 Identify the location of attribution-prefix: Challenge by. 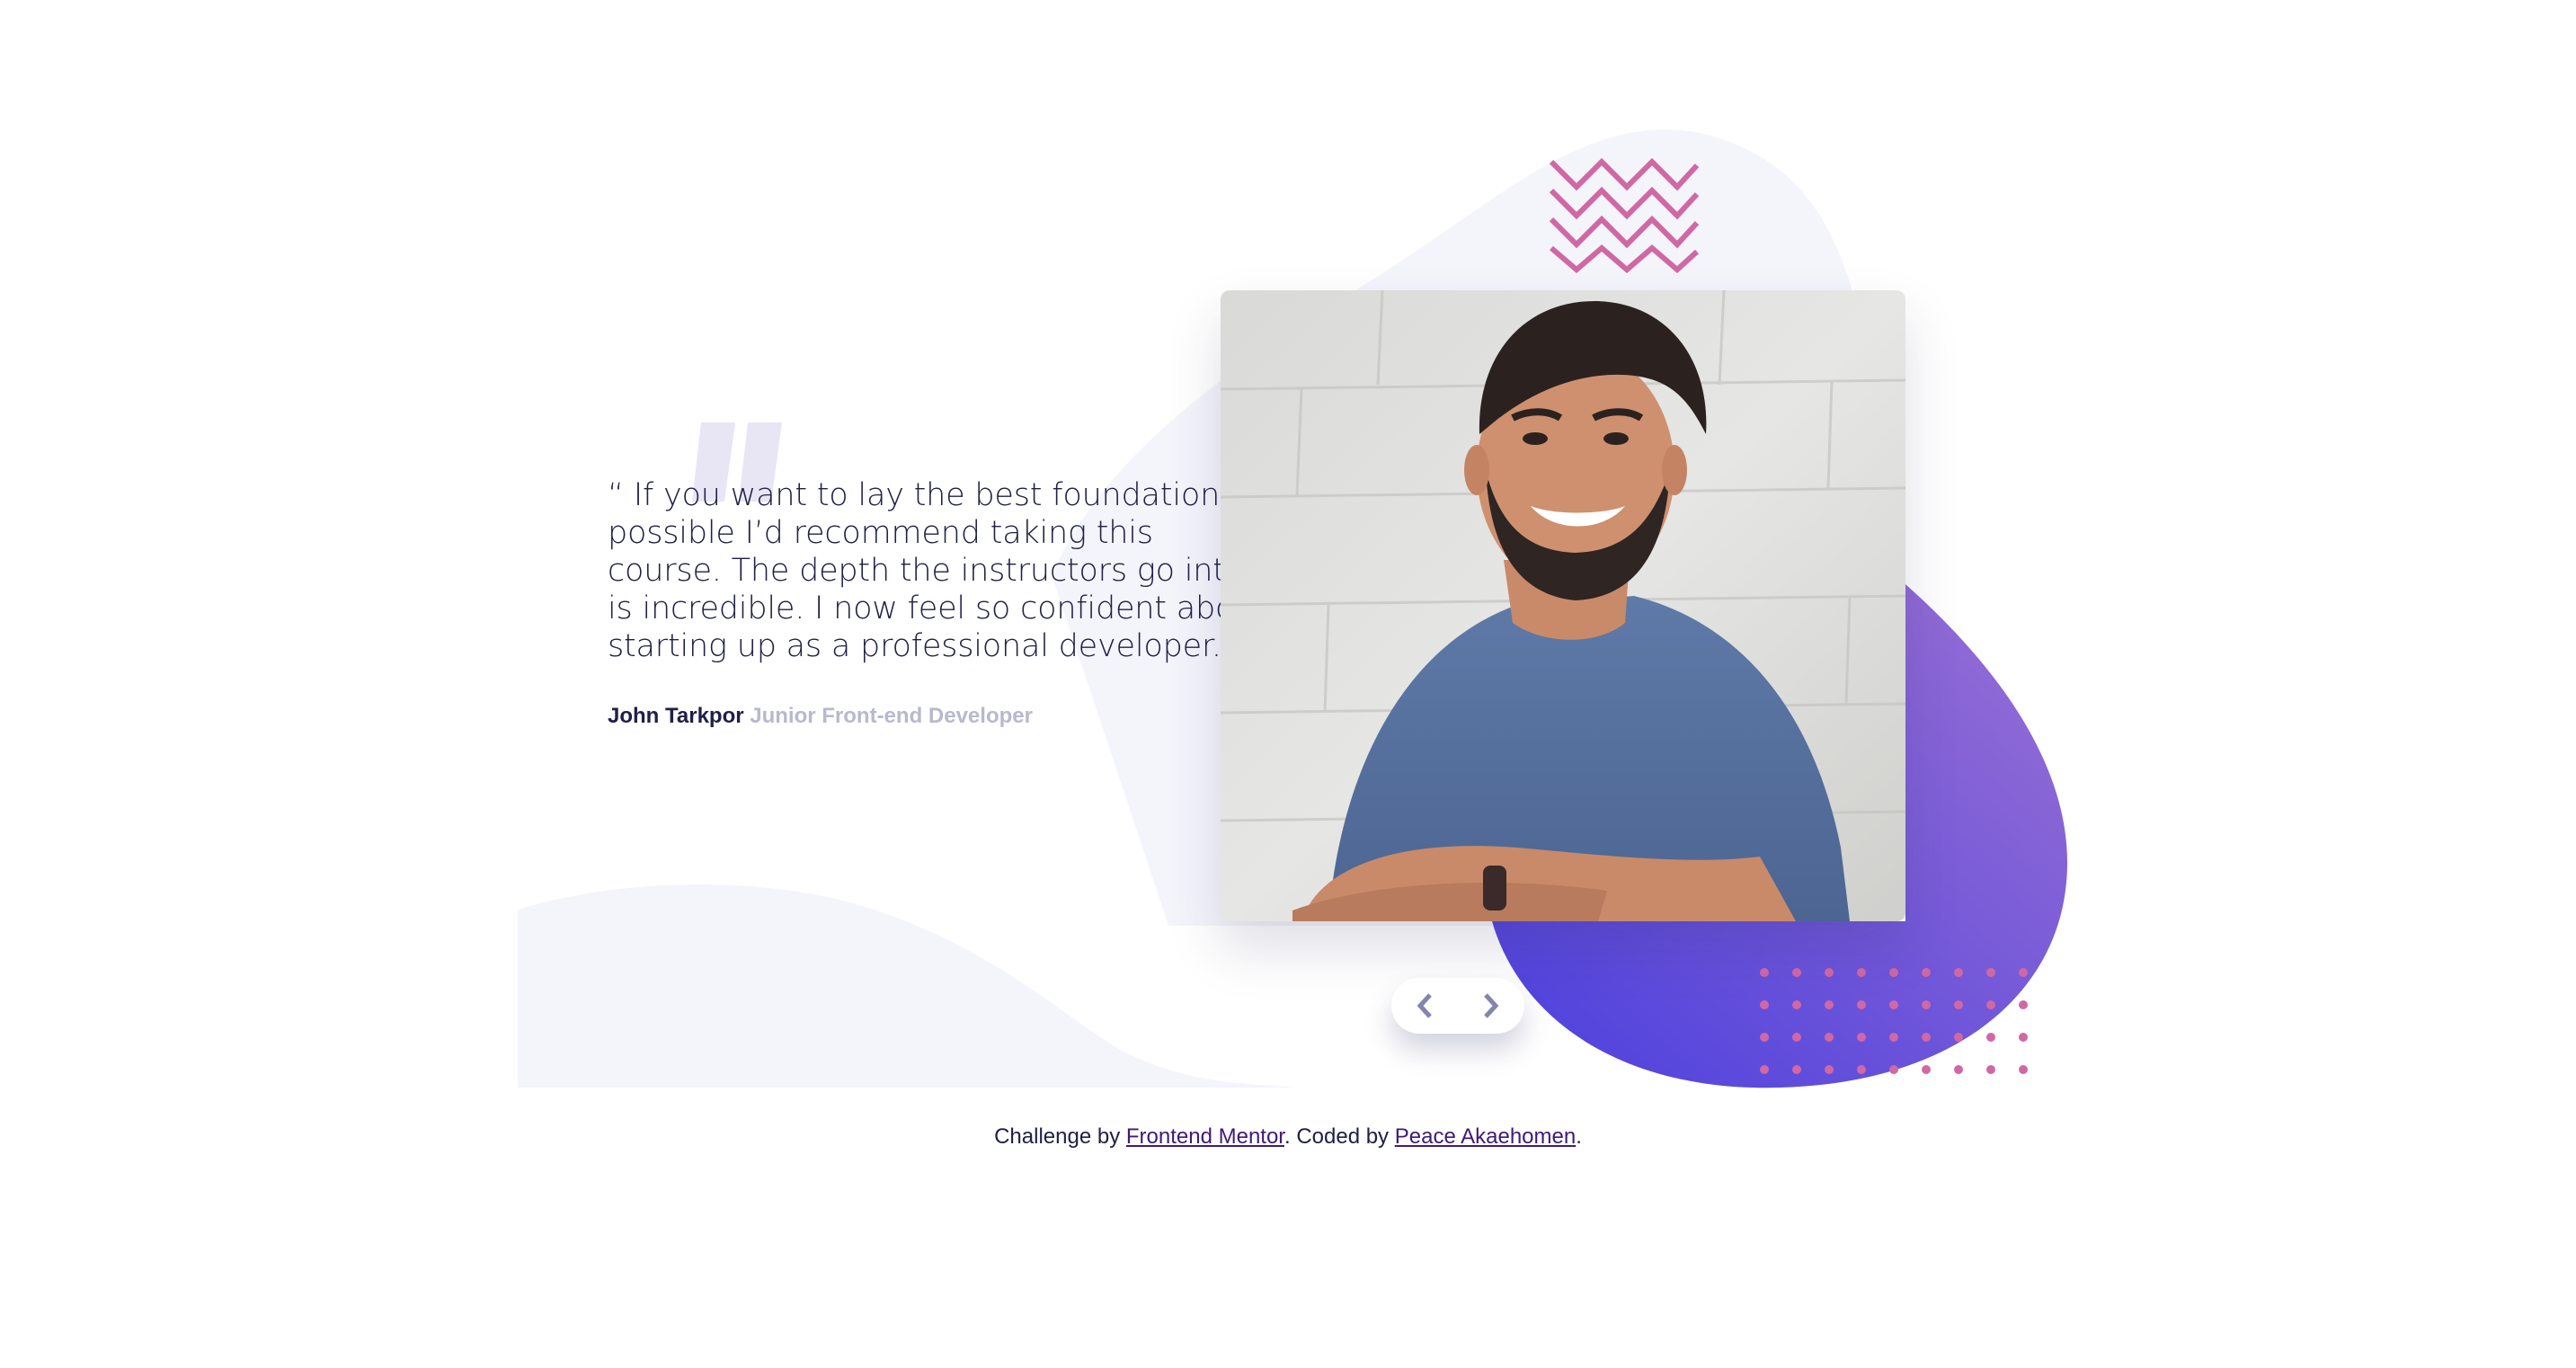
(1057, 1137).